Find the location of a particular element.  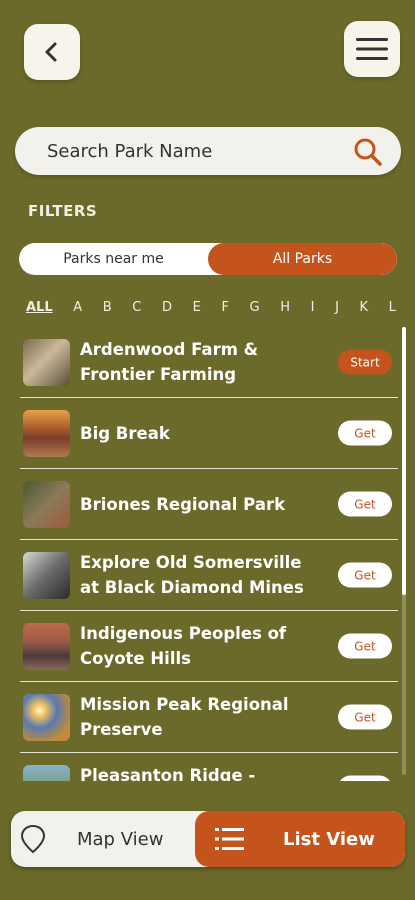

chevron-left-icon is located at coordinates (51, 52).